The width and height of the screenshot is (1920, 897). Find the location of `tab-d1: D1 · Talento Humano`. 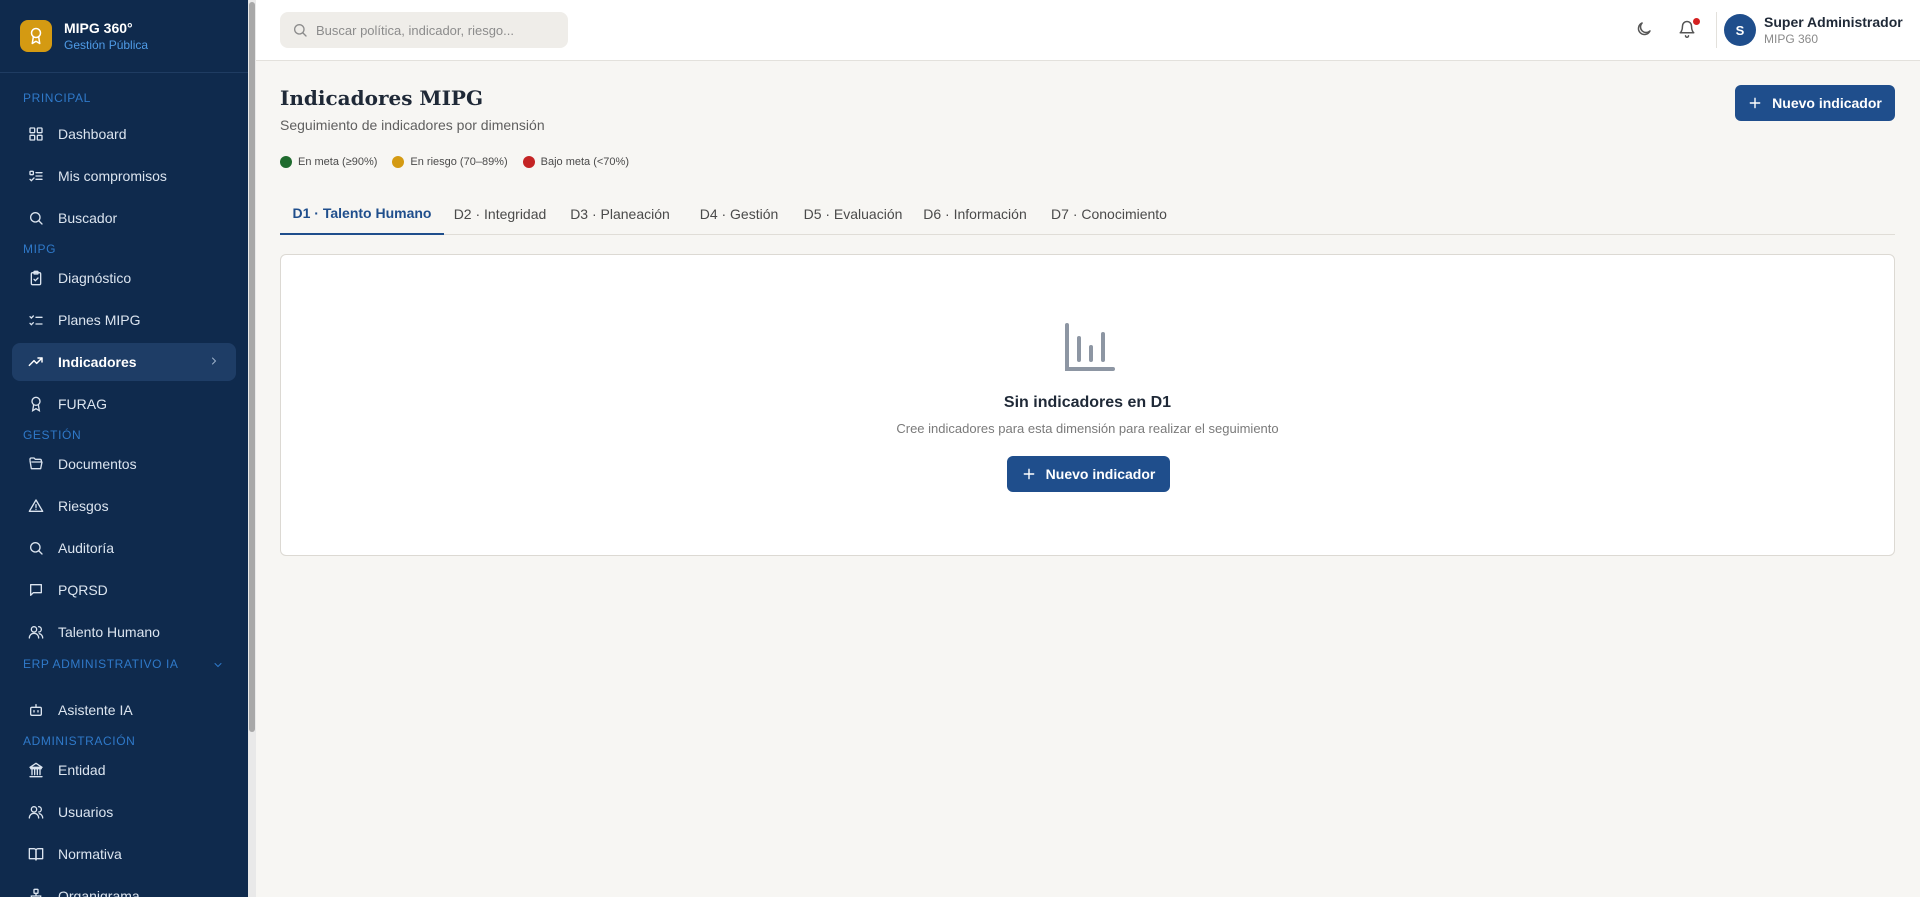

tab-d1: D1 · Talento Humano is located at coordinates (362, 214).